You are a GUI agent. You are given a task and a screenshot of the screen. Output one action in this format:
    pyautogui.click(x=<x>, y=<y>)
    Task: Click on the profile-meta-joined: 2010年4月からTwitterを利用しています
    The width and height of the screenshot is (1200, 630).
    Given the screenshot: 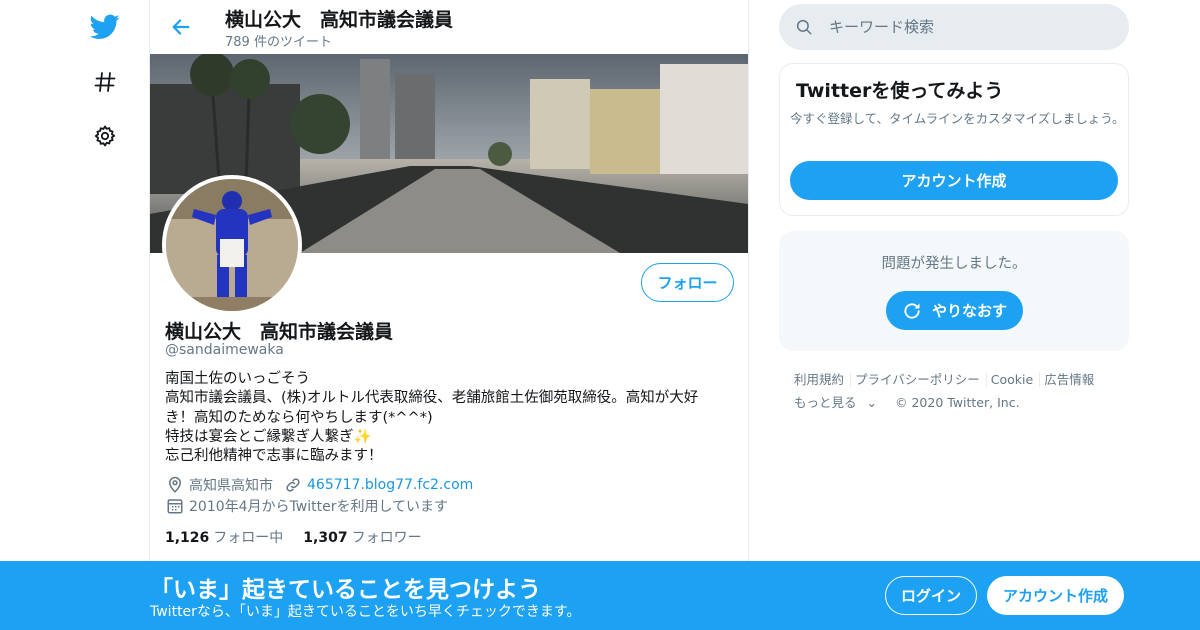 What is the action you would take?
    pyautogui.click(x=306, y=506)
    